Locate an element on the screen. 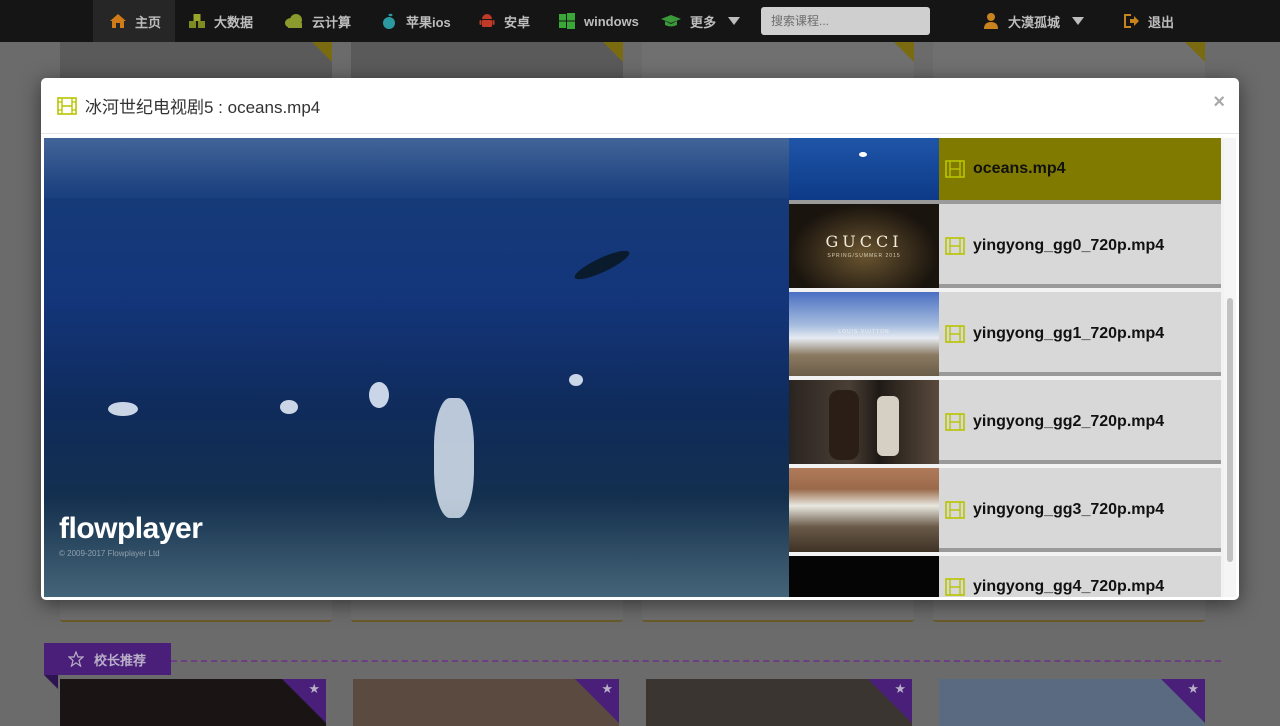  logout-label: 退出 is located at coordinates (1161, 22).